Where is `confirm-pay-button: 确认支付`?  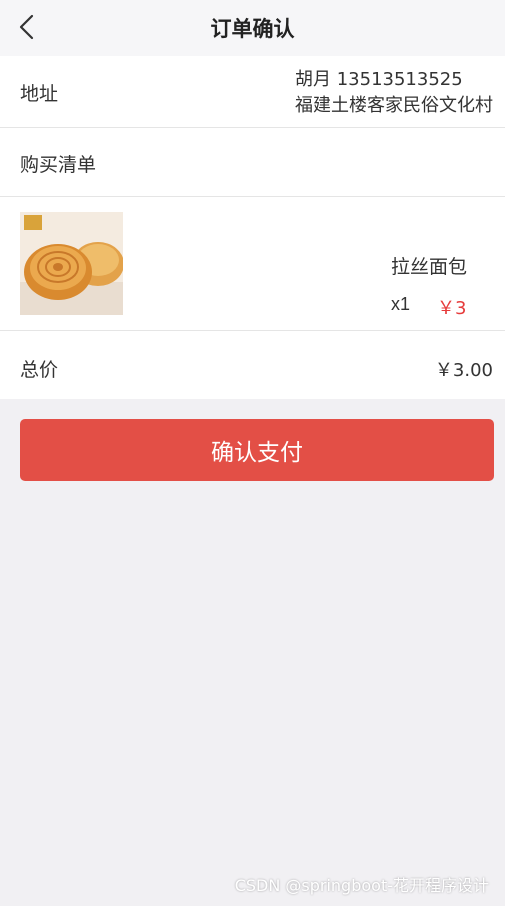 confirm-pay-button: 确认支付 is located at coordinates (257, 450).